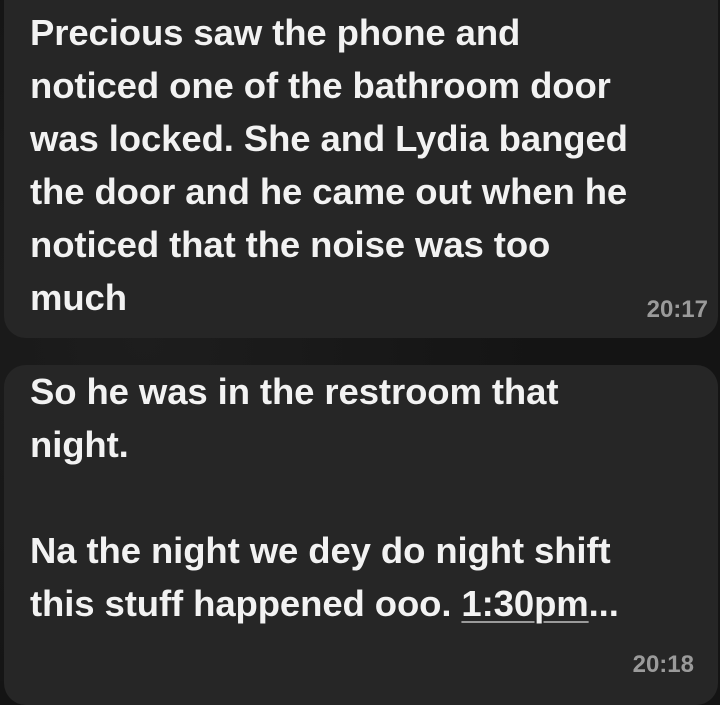 This screenshot has height=705, width=720. What do you see at coordinates (663, 664) in the screenshot?
I see `message-timestamp: 20:18` at bounding box center [663, 664].